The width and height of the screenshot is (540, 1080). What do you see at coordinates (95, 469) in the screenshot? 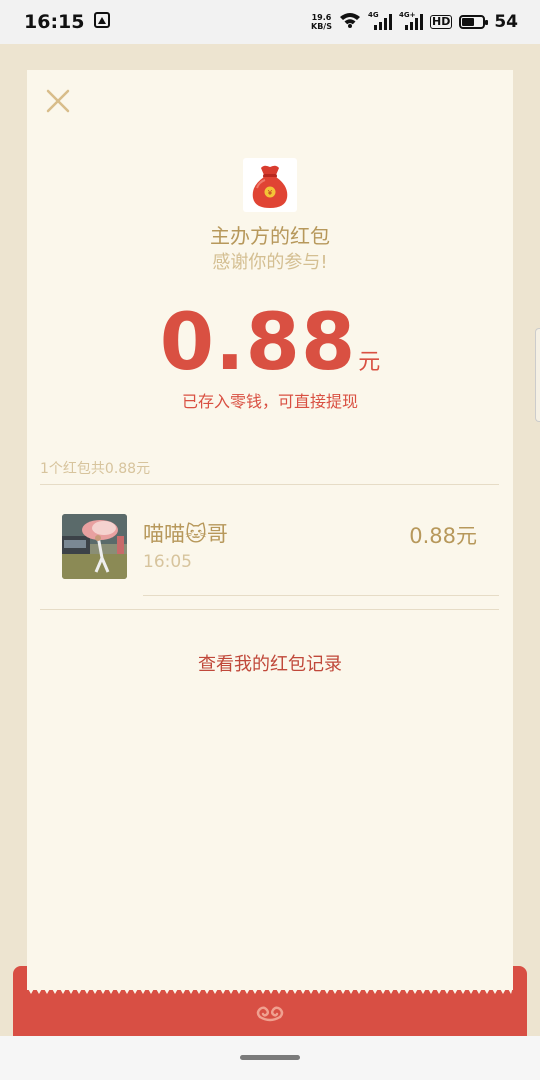
I see `packet-summary: 1个红包共0.88元` at bounding box center [95, 469].